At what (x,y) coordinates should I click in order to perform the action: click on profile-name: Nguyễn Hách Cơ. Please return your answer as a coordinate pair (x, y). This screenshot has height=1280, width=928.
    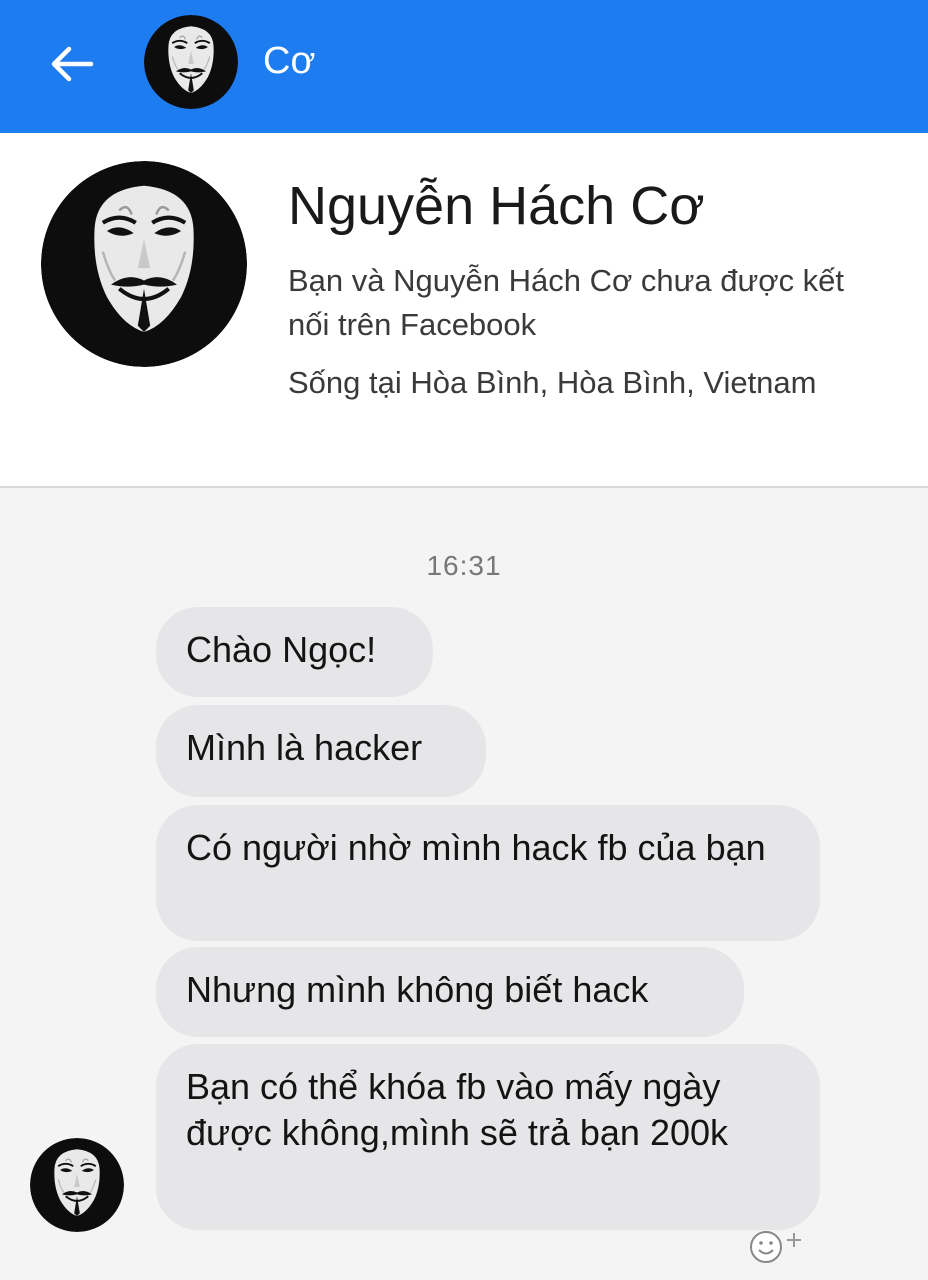
    Looking at the image, I should click on (496, 206).